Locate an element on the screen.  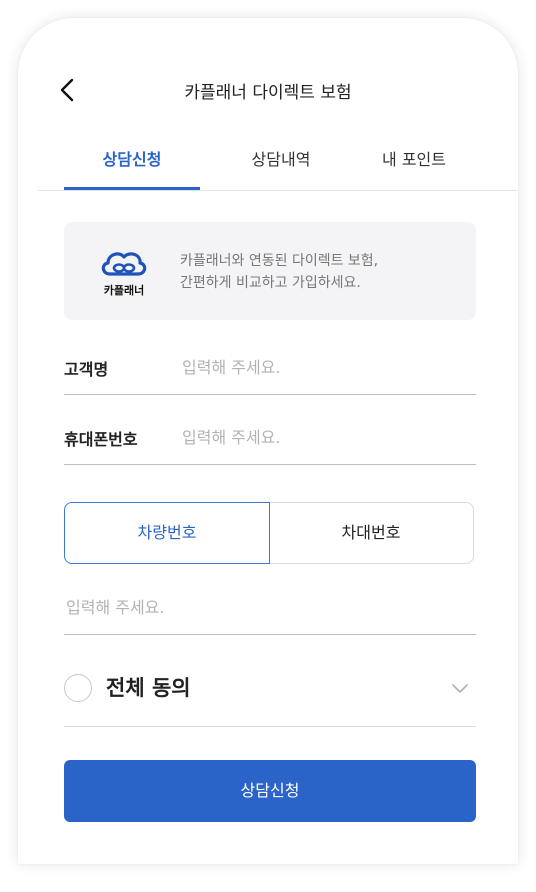
phone-number-row: 휴대폰번호 is located at coordinates (270, 439).